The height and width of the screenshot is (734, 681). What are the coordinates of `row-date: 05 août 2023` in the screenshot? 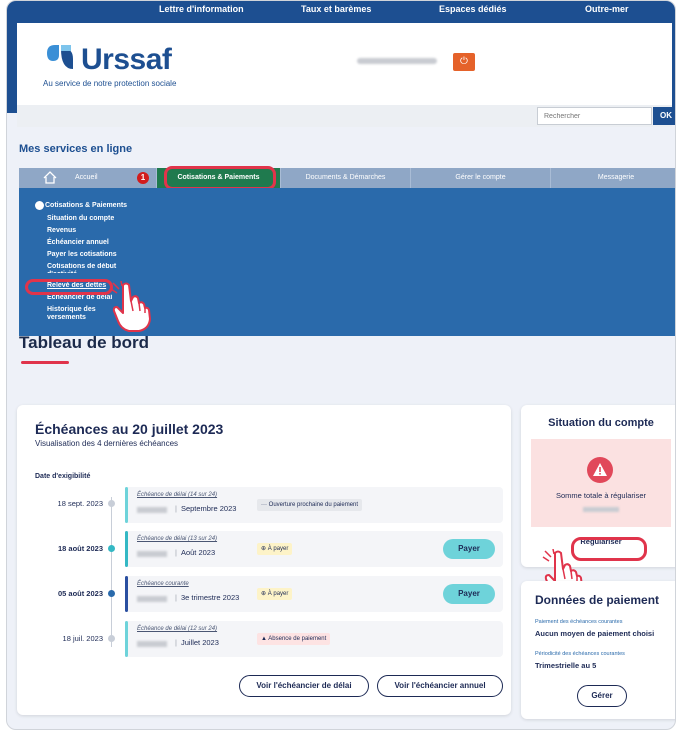 It's located at (80, 593).